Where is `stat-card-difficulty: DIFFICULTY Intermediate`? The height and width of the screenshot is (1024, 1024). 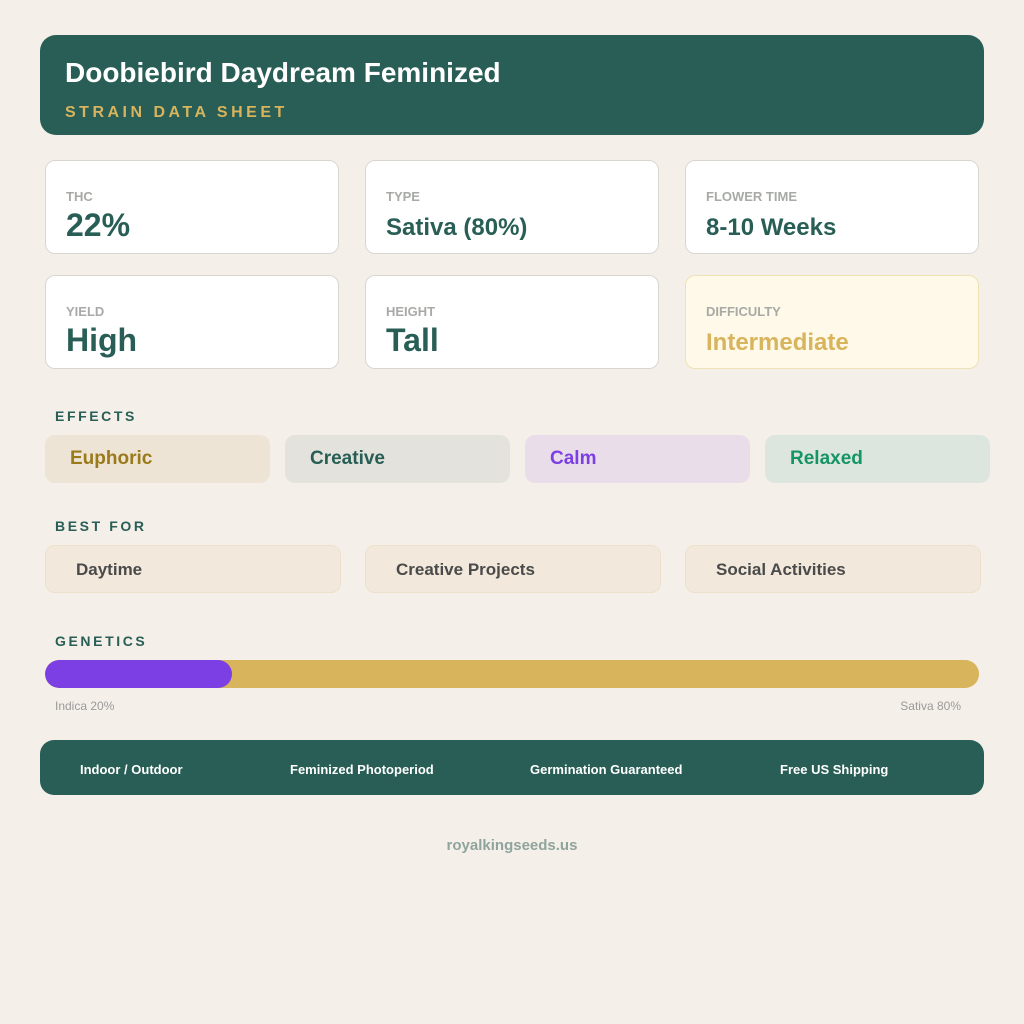
stat-card-difficulty: DIFFICULTY Intermediate is located at coordinates (832, 322).